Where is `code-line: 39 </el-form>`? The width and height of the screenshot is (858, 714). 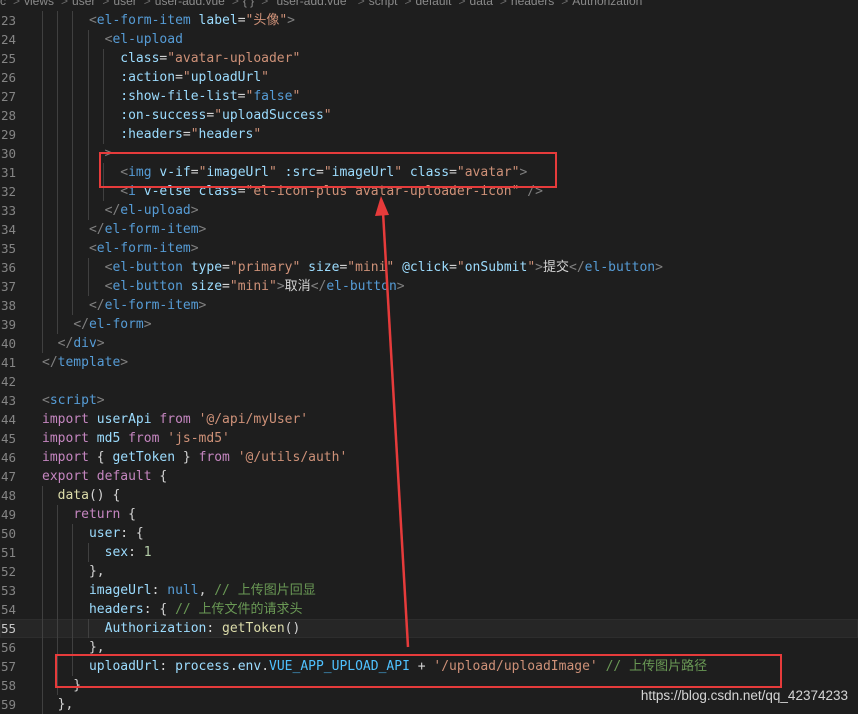
code-line: 39 </el-form> is located at coordinates (429, 324).